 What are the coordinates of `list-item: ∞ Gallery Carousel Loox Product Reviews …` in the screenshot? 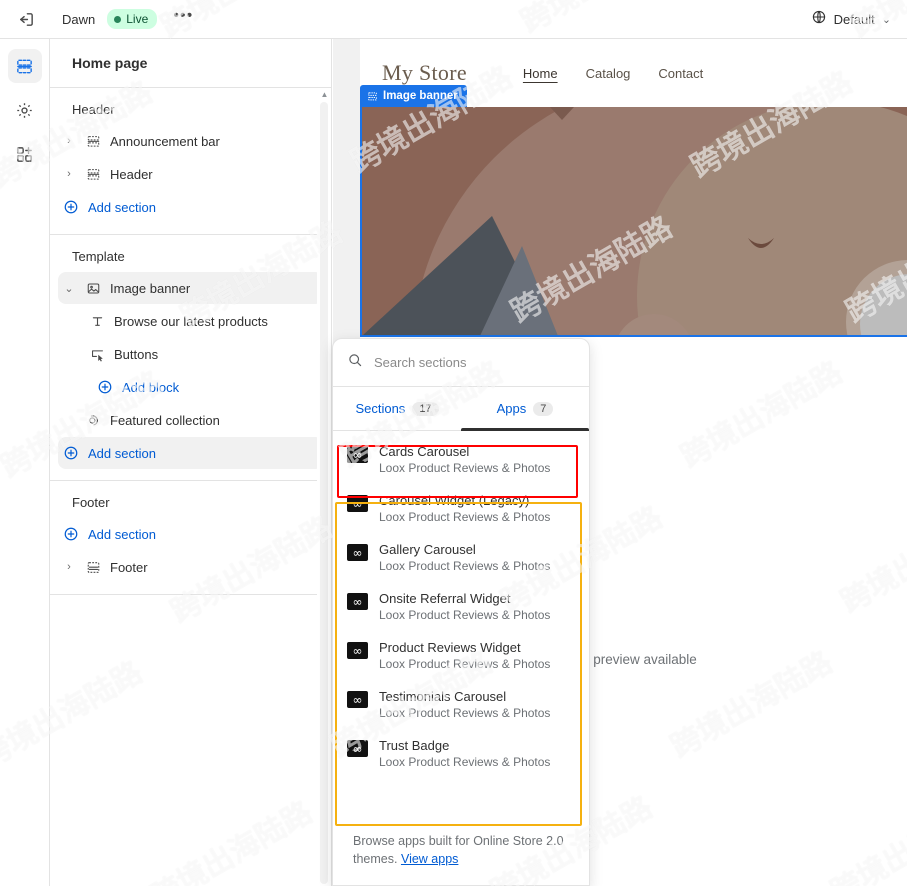 It's located at (461, 557).